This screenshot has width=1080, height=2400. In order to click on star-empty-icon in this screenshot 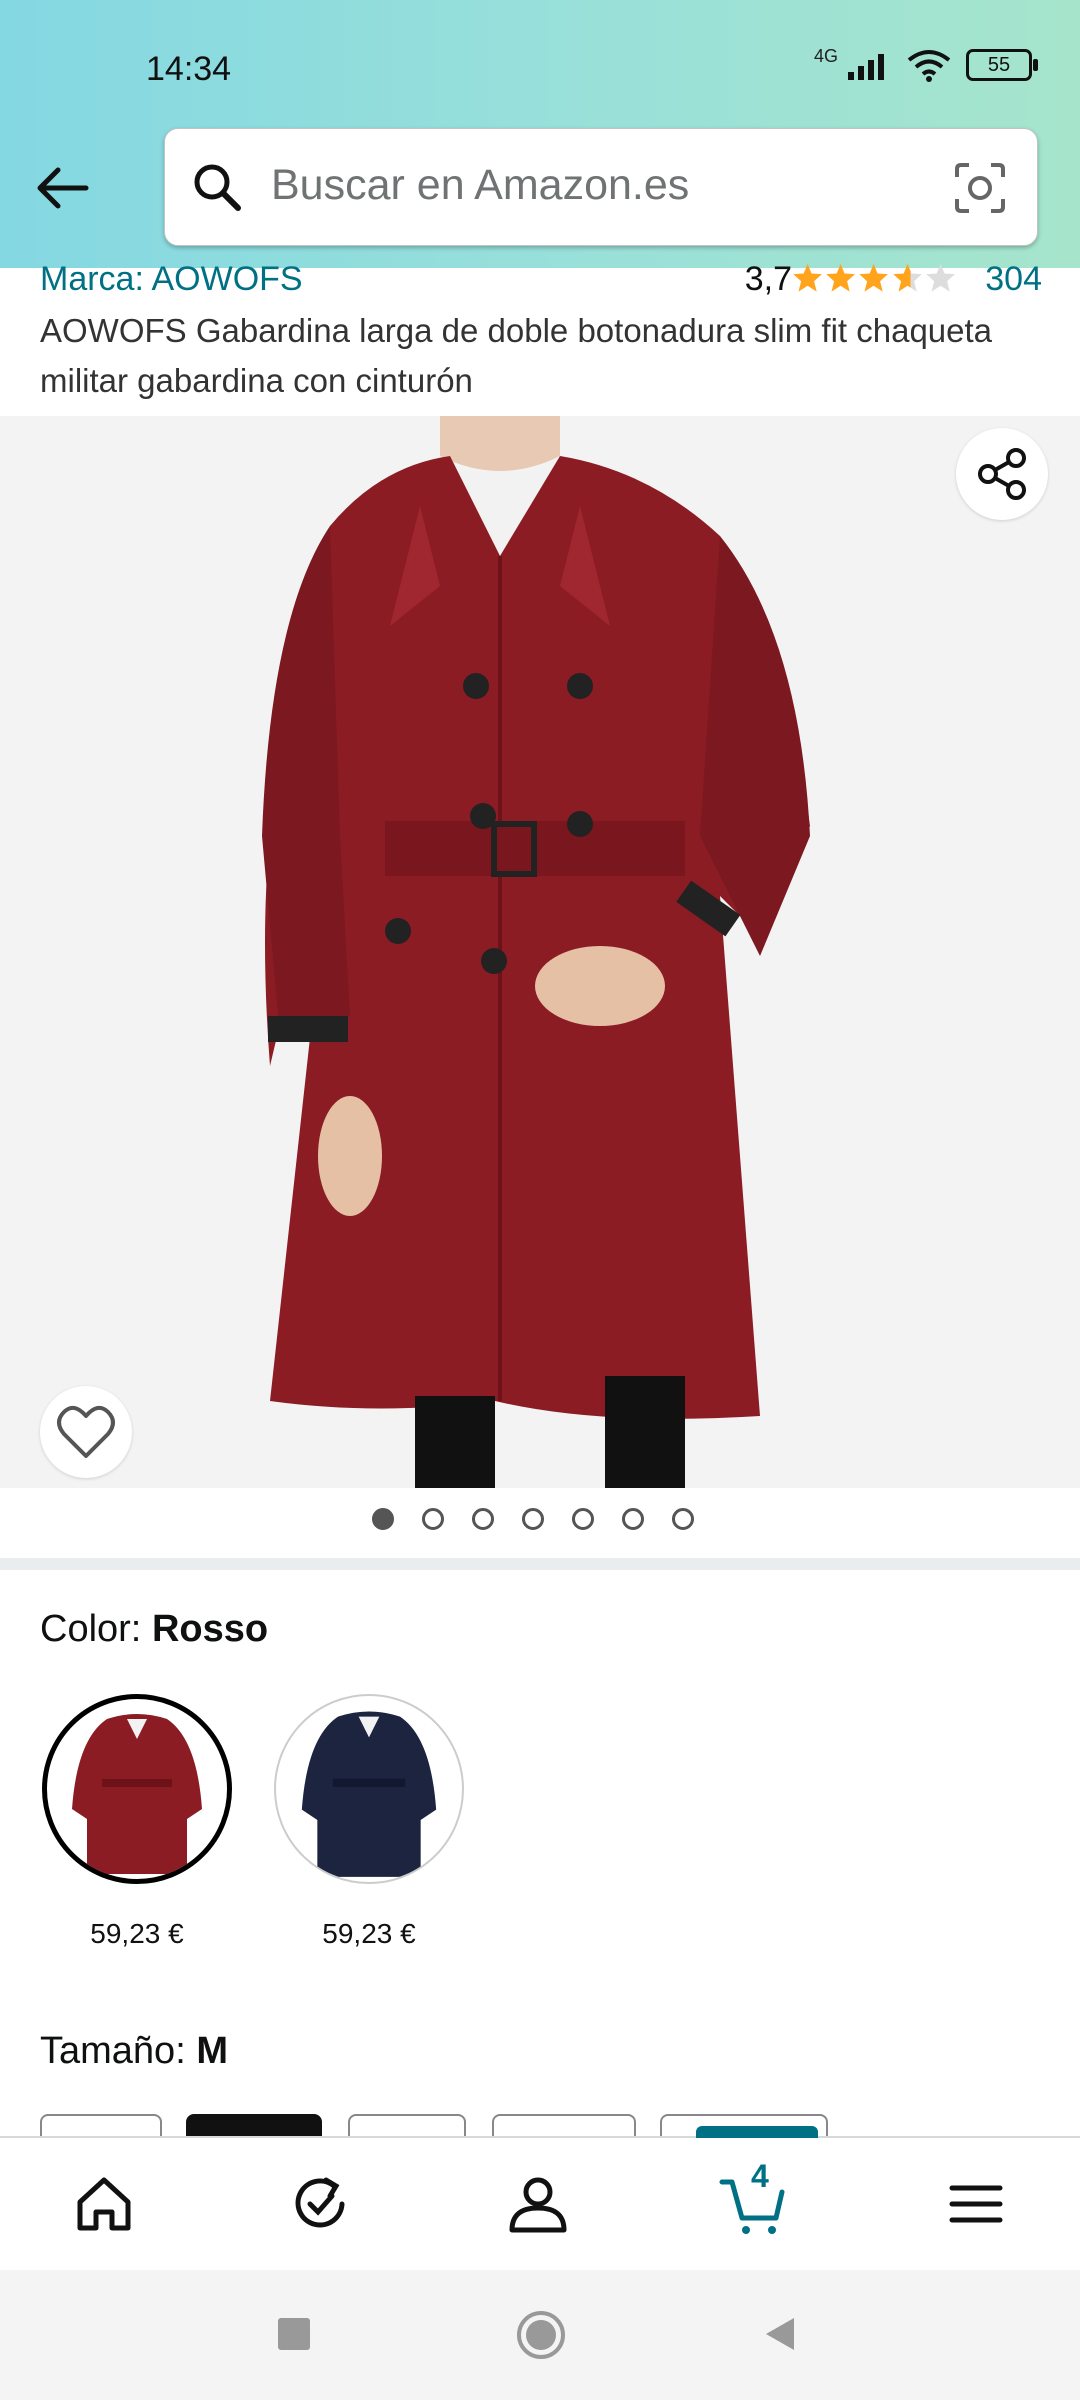, I will do `click(940, 277)`.